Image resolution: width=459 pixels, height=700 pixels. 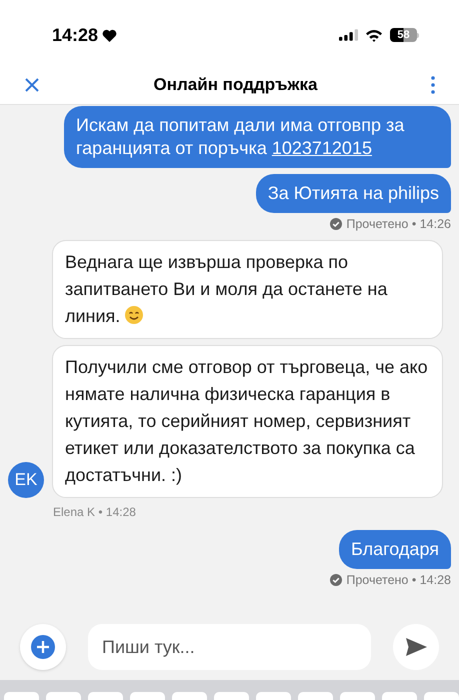 I want to click on sender-info: Elena K • 14:28, so click(x=94, y=511).